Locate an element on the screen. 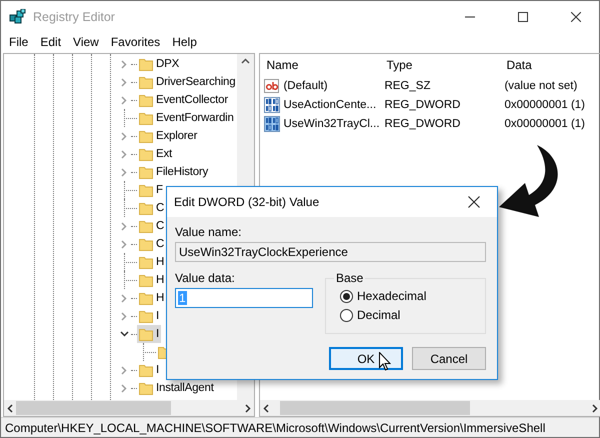 This screenshot has height=438, width=600. tree-item: DPX is located at coordinates (159, 64).